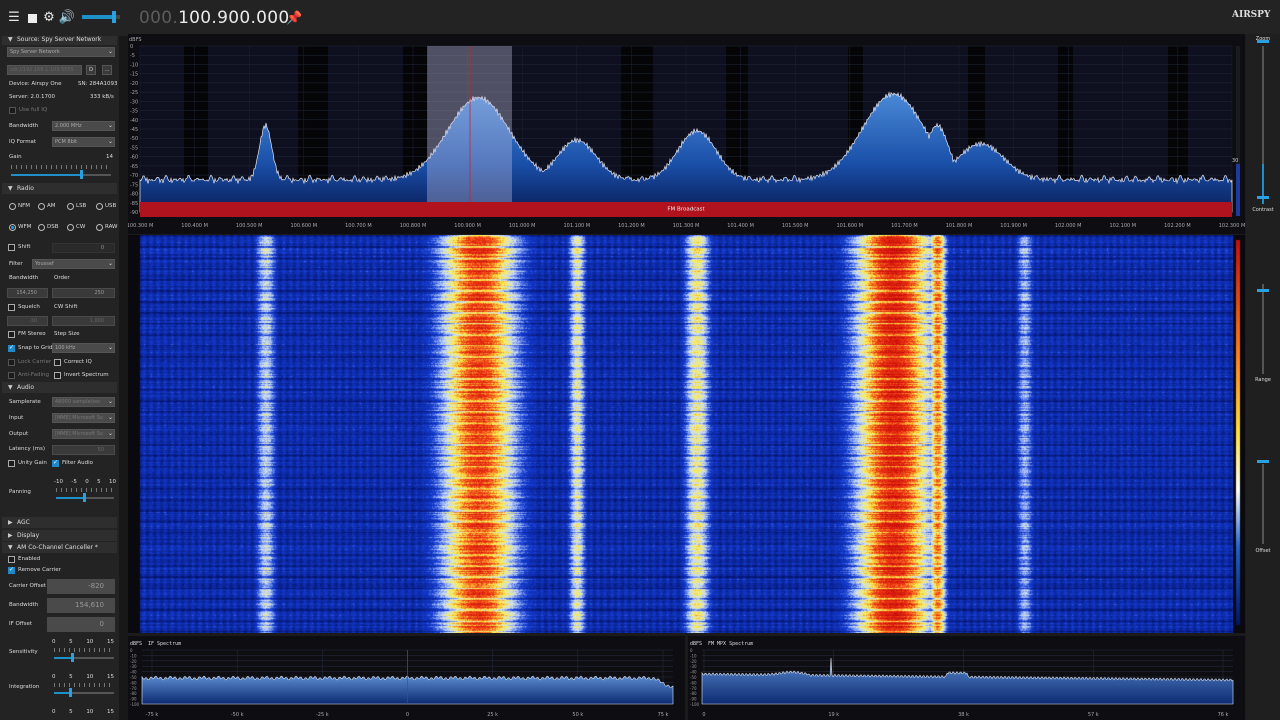 Image resolution: width=1280 pixels, height=720 pixels. I want to click on radio-bandwidth-input: 154,250, so click(27, 293).